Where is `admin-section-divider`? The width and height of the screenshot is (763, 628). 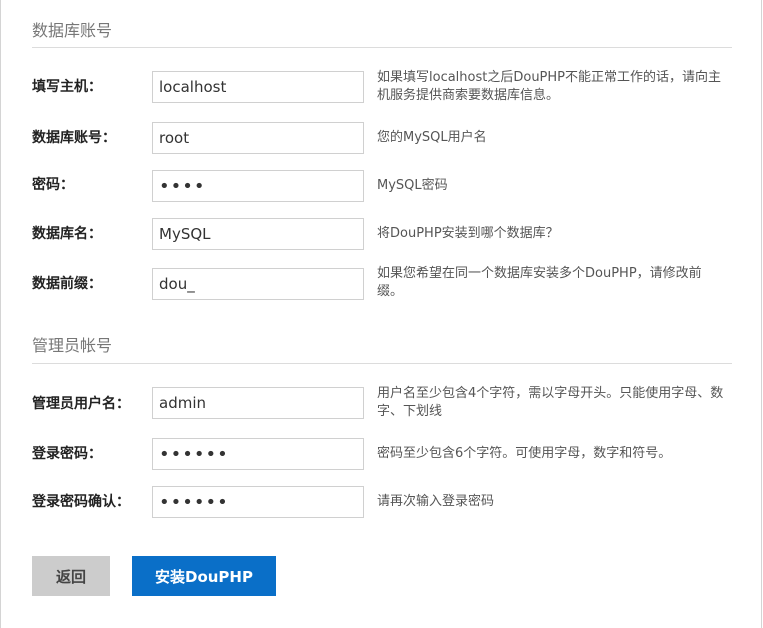 admin-section-divider is located at coordinates (382, 363).